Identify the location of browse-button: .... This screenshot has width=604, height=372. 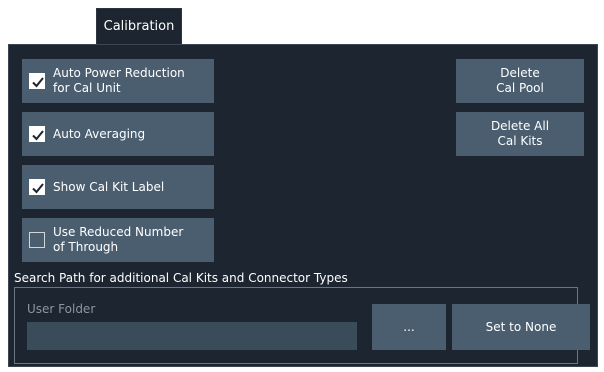
(409, 327).